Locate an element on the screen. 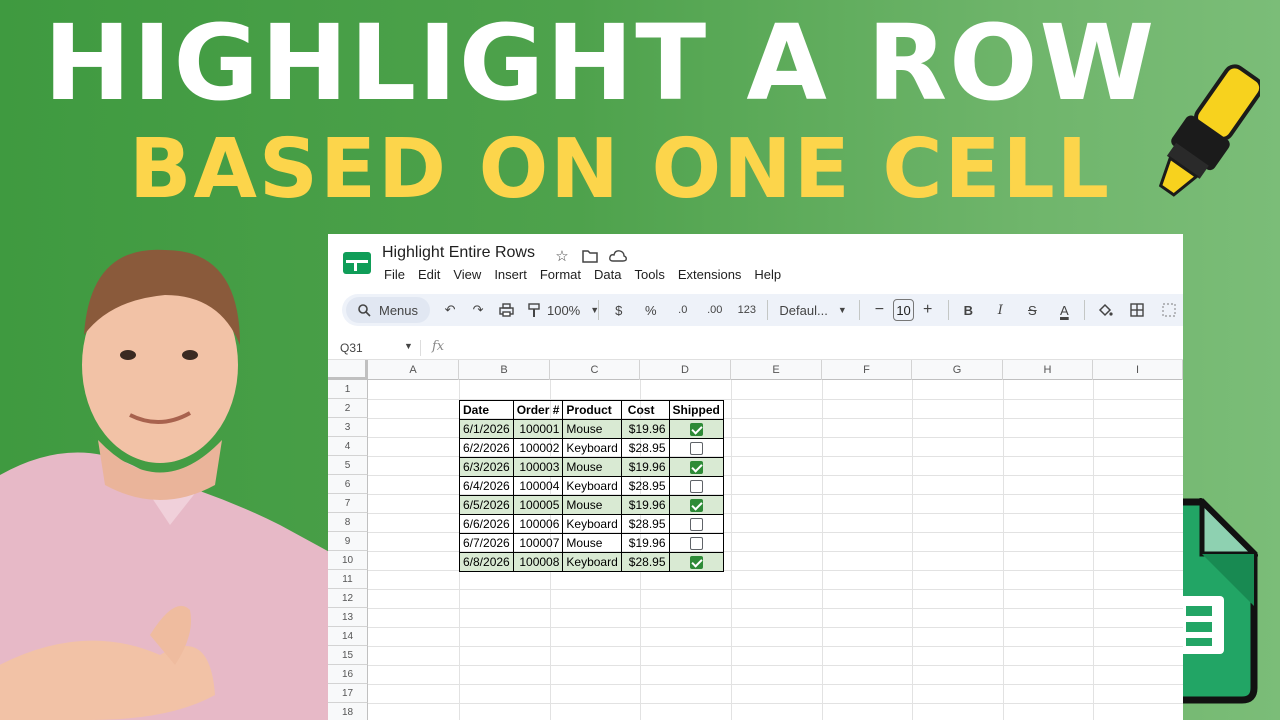  row-header: 11 is located at coordinates (348, 579).